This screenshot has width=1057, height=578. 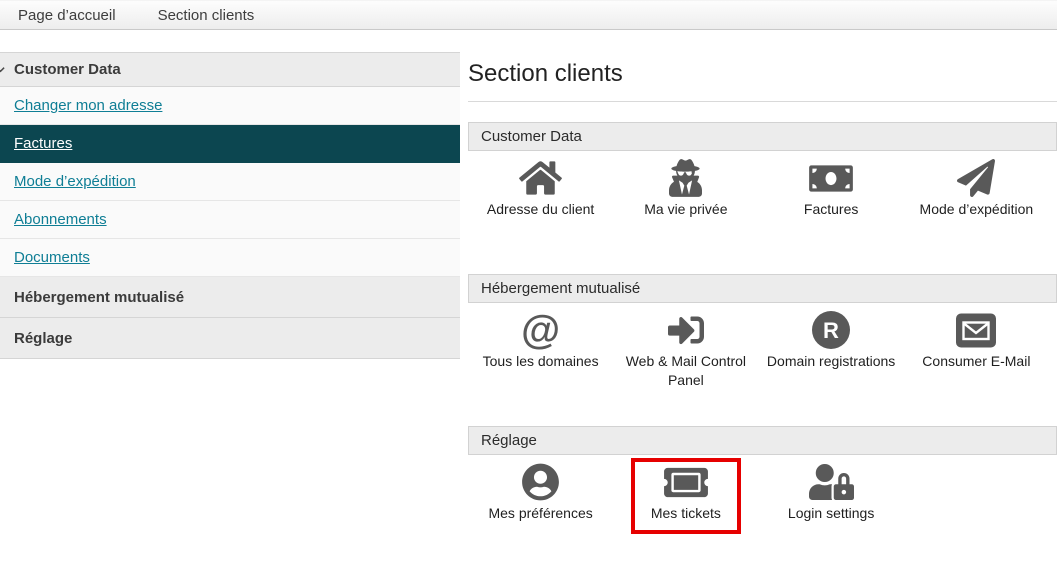 What do you see at coordinates (831, 482) in the screenshot?
I see `user-lock-icon` at bounding box center [831, 482].